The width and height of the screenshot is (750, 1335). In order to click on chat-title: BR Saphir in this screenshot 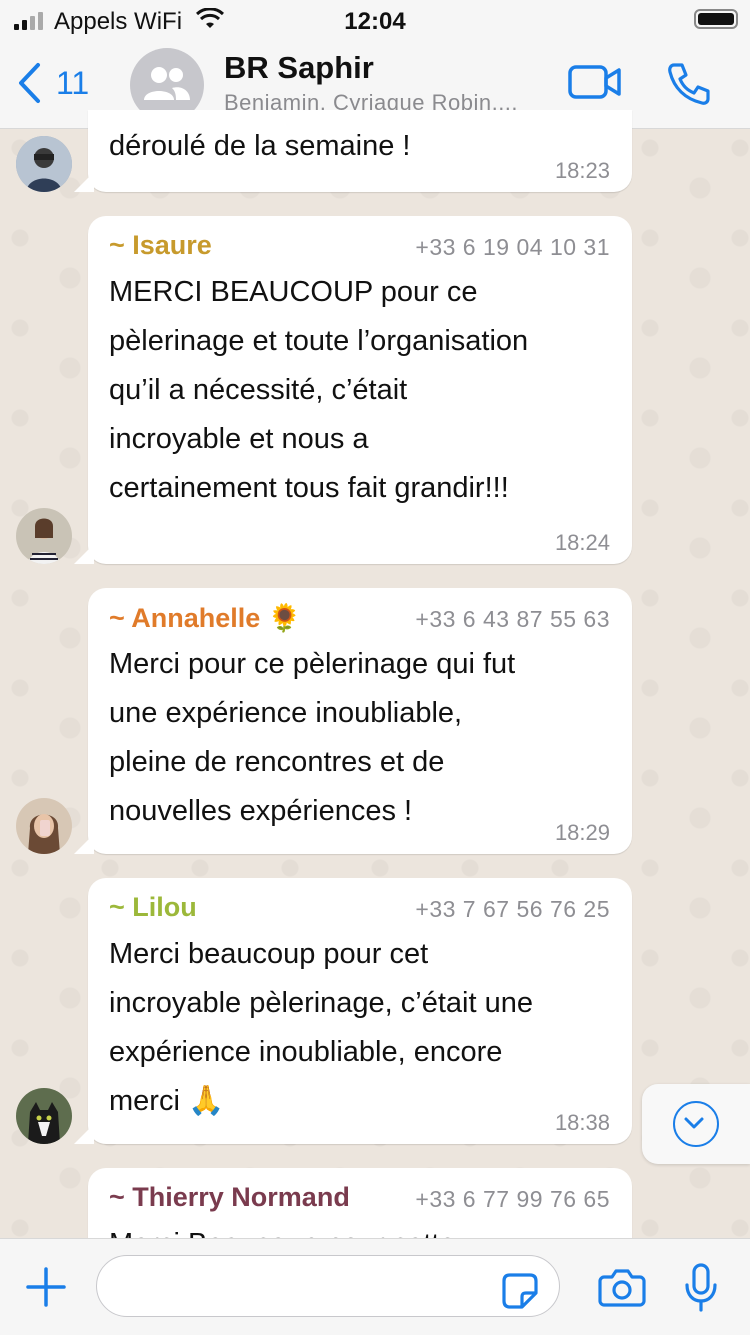, I will do `click(299, 68)`.